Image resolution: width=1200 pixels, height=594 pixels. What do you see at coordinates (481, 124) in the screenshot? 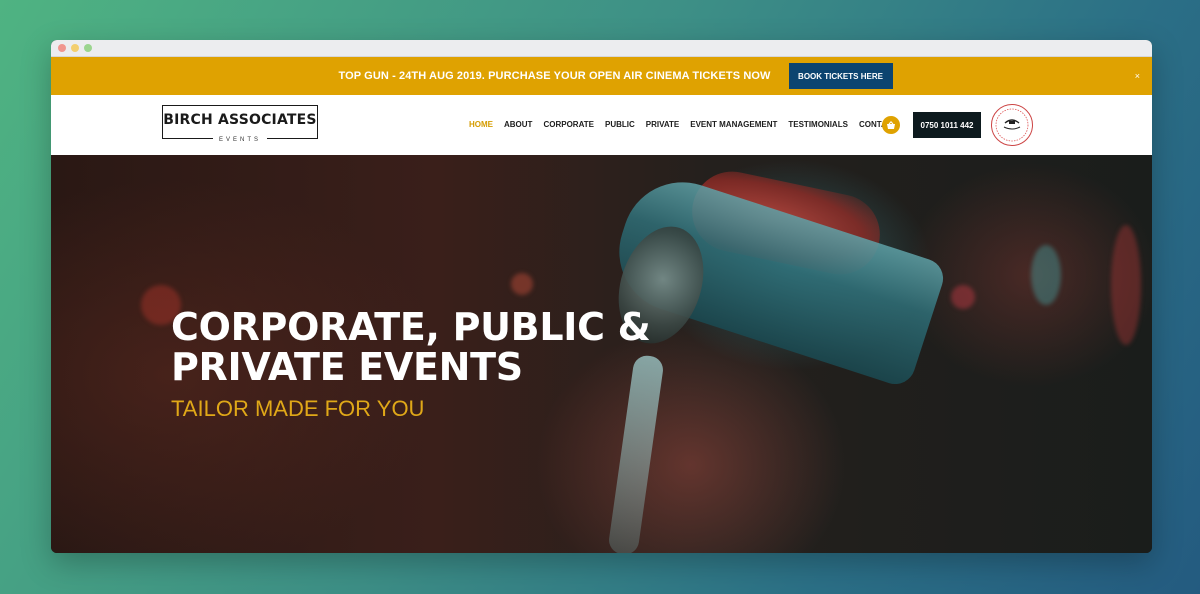
I see `menu-item-home: HOME` at bounding box center [481, 124].